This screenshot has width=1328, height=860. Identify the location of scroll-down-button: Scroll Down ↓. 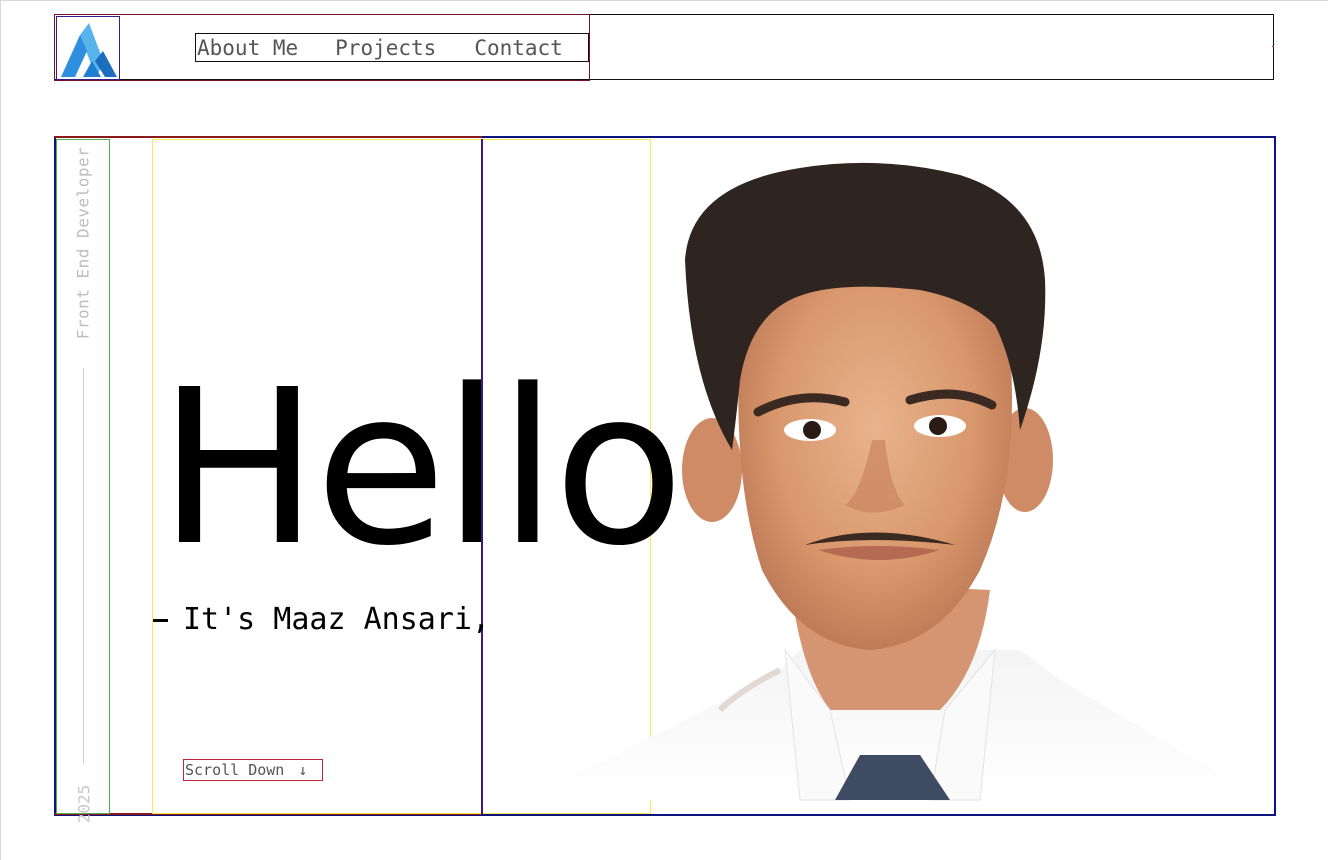
(253, 770).